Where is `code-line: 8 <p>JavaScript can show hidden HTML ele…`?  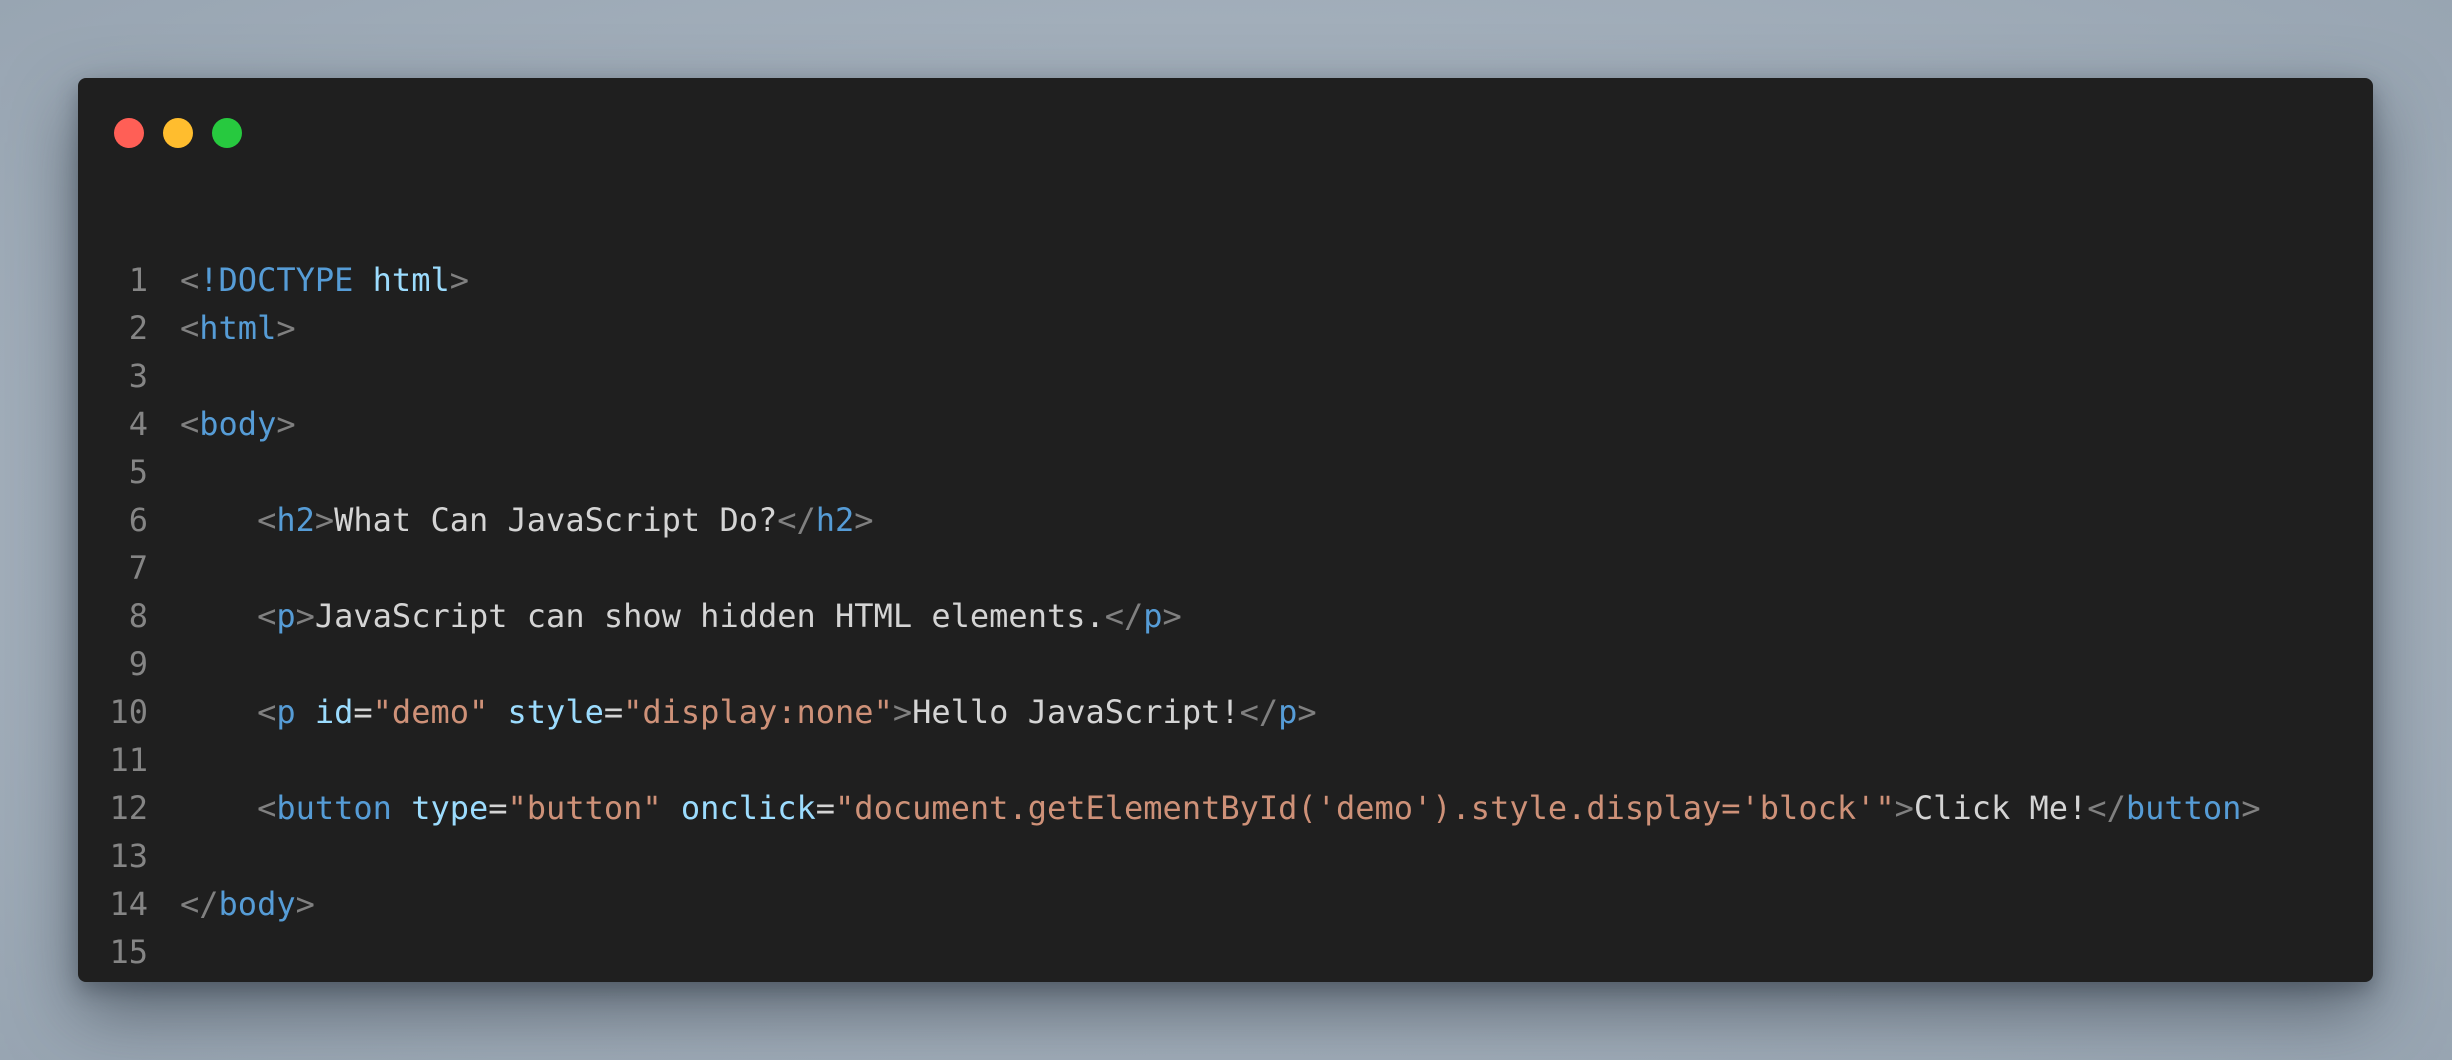 code-line: 8 <p>JavaScript can show hidden HTML ele… is located at coordinates (1169, 616).